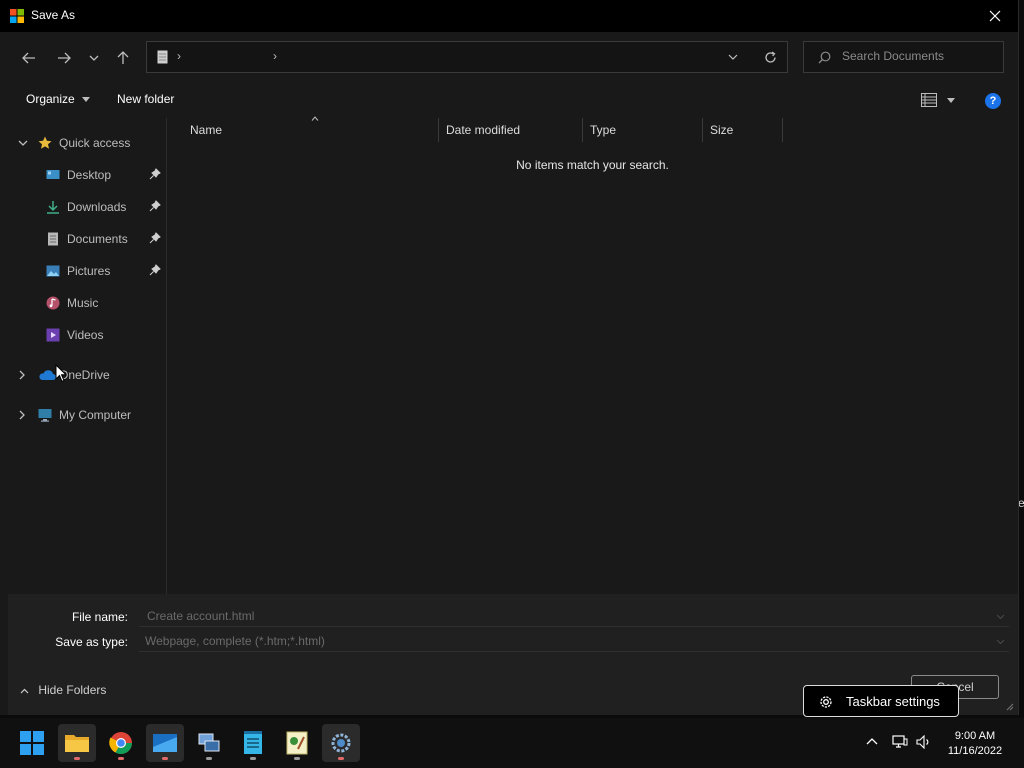  I want to click on clock-date: 11/16/2022, so click(975, 751).